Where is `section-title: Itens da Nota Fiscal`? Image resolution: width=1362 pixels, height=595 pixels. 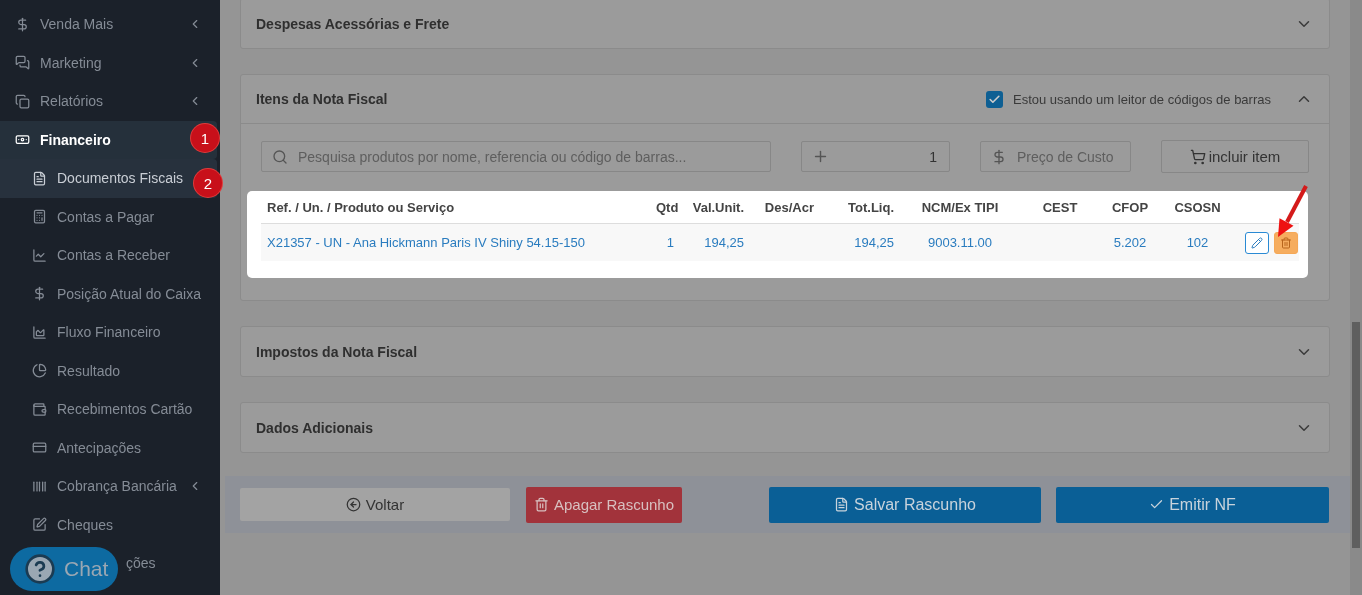 section-title: Itens da Nota Fiscal is located at coordinates (322, 99).